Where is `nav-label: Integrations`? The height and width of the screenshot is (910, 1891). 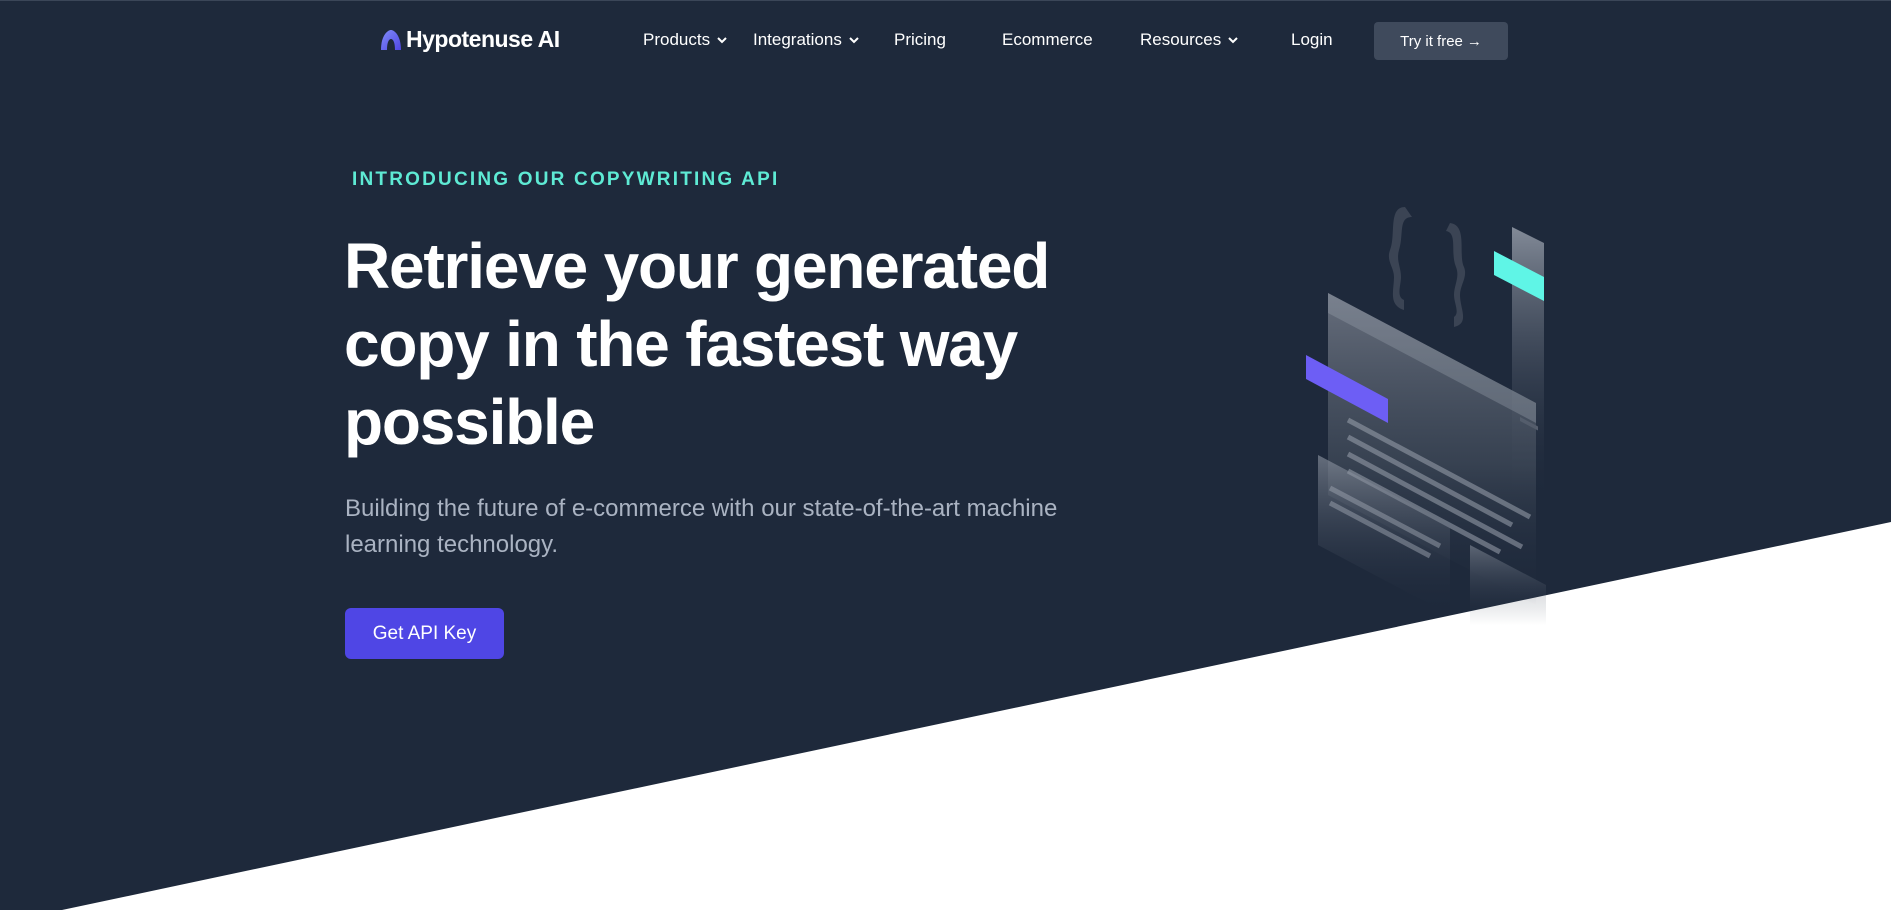
nav-label: Integrations is located at coordinates (797, 39).